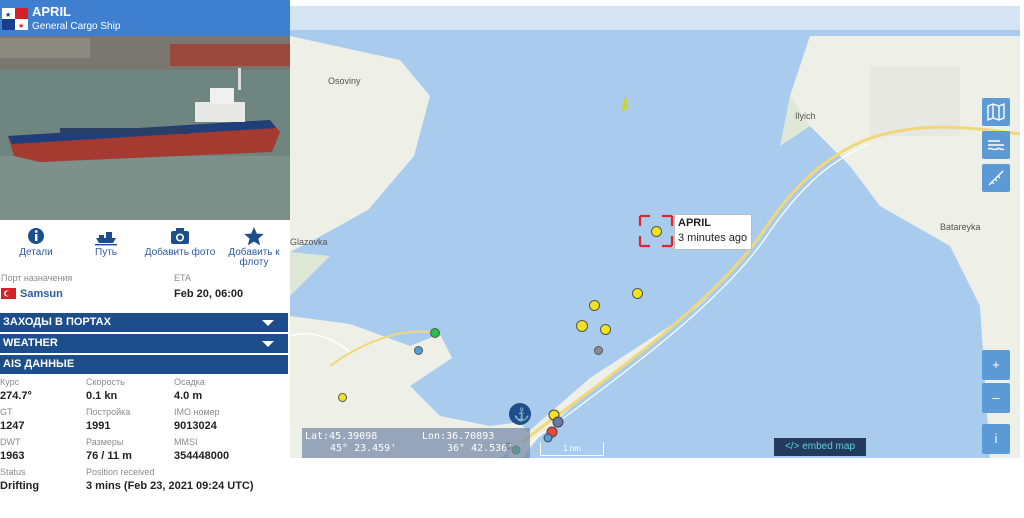 The width and height of the screenshot is (1024, 518). Describe the element at coordinates (180, 236) in the screenshot. I see `camera-icon` at that location.